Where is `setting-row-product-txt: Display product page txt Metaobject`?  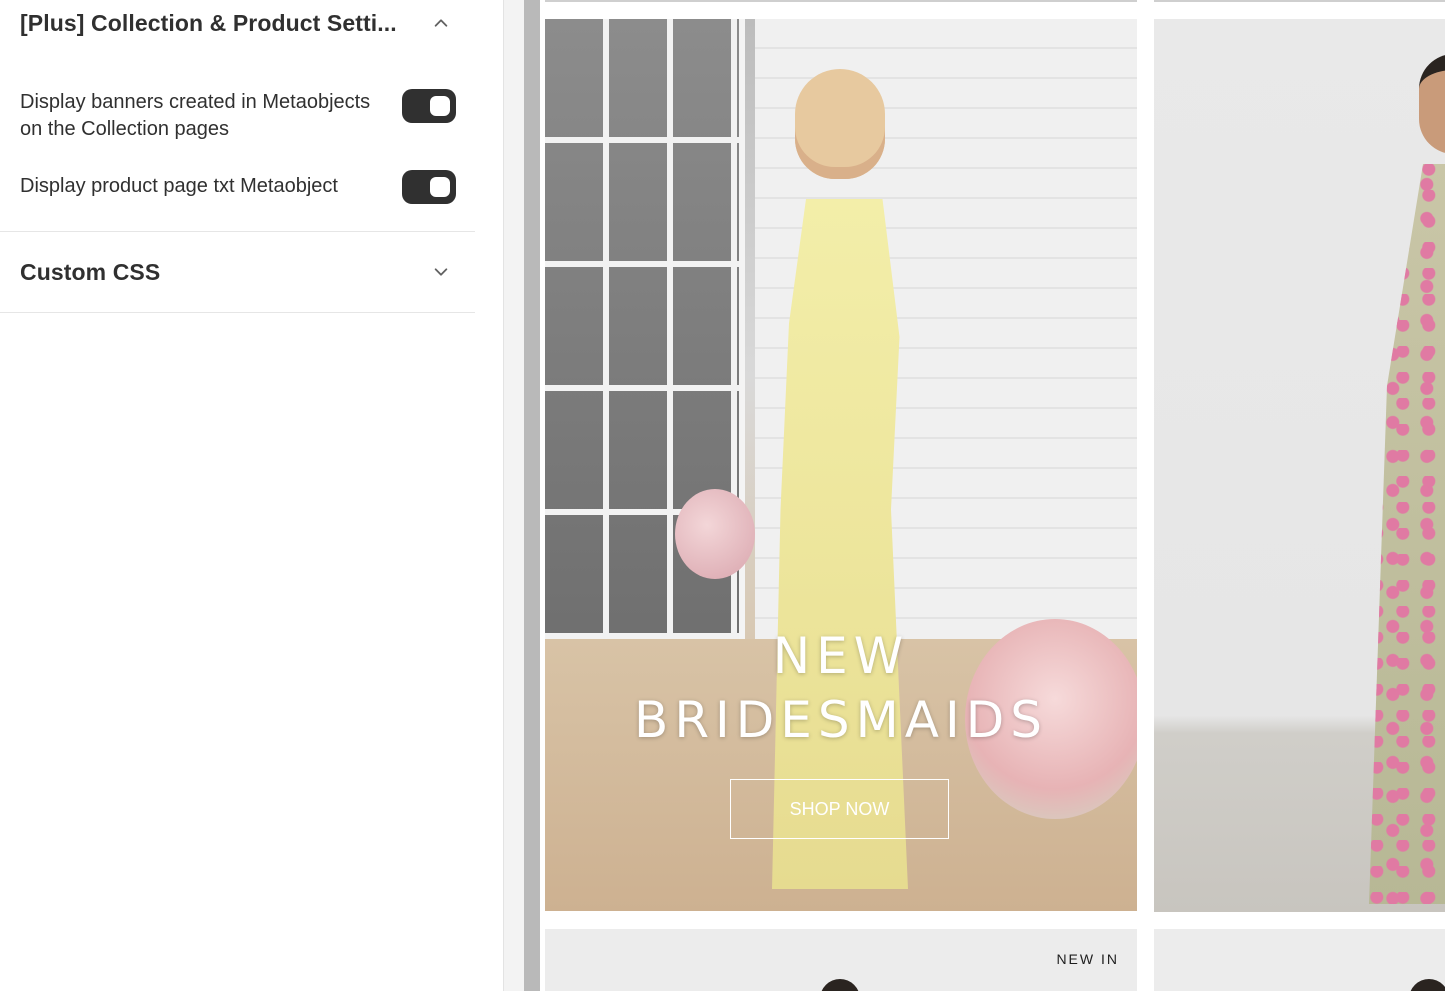 setting-row-product-txt: Display product page txt Metaobject is located at coordinates (238, 187).